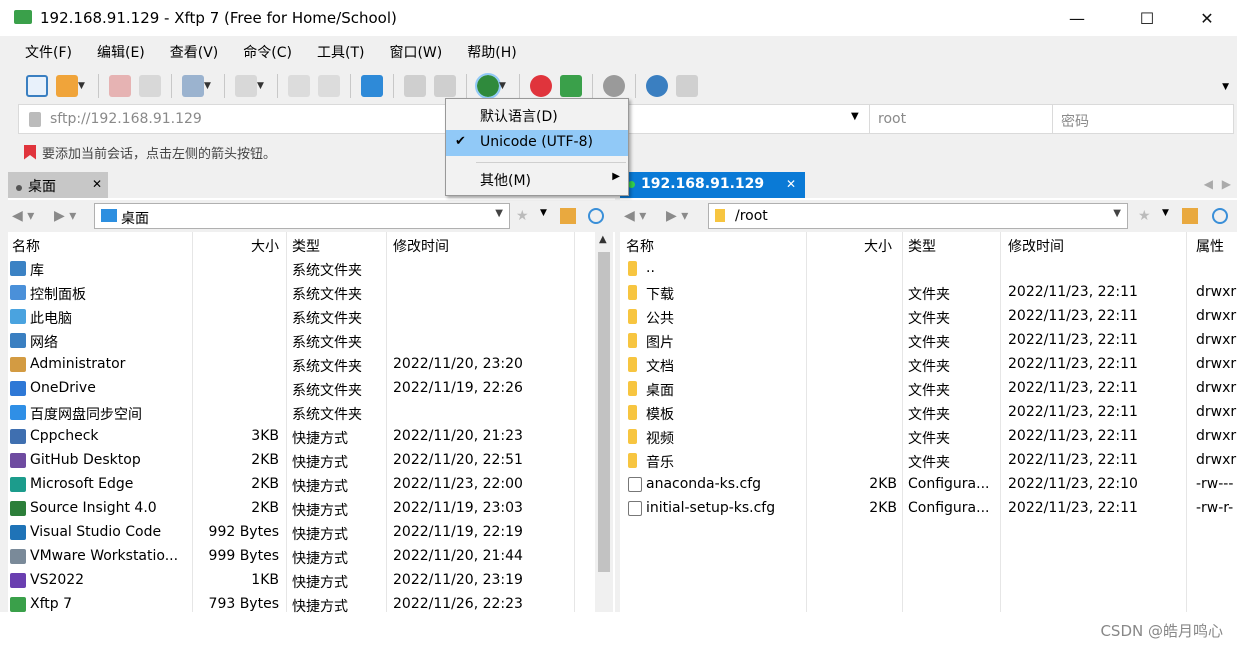 The image size is (1237, 648). What do you see at coordinates (311, 484) in the screenshot?
I see `table-row: Microsoft Edge 2KB 快捷方式 2022/11/23, 22:00` at bounding box center [311, 484].